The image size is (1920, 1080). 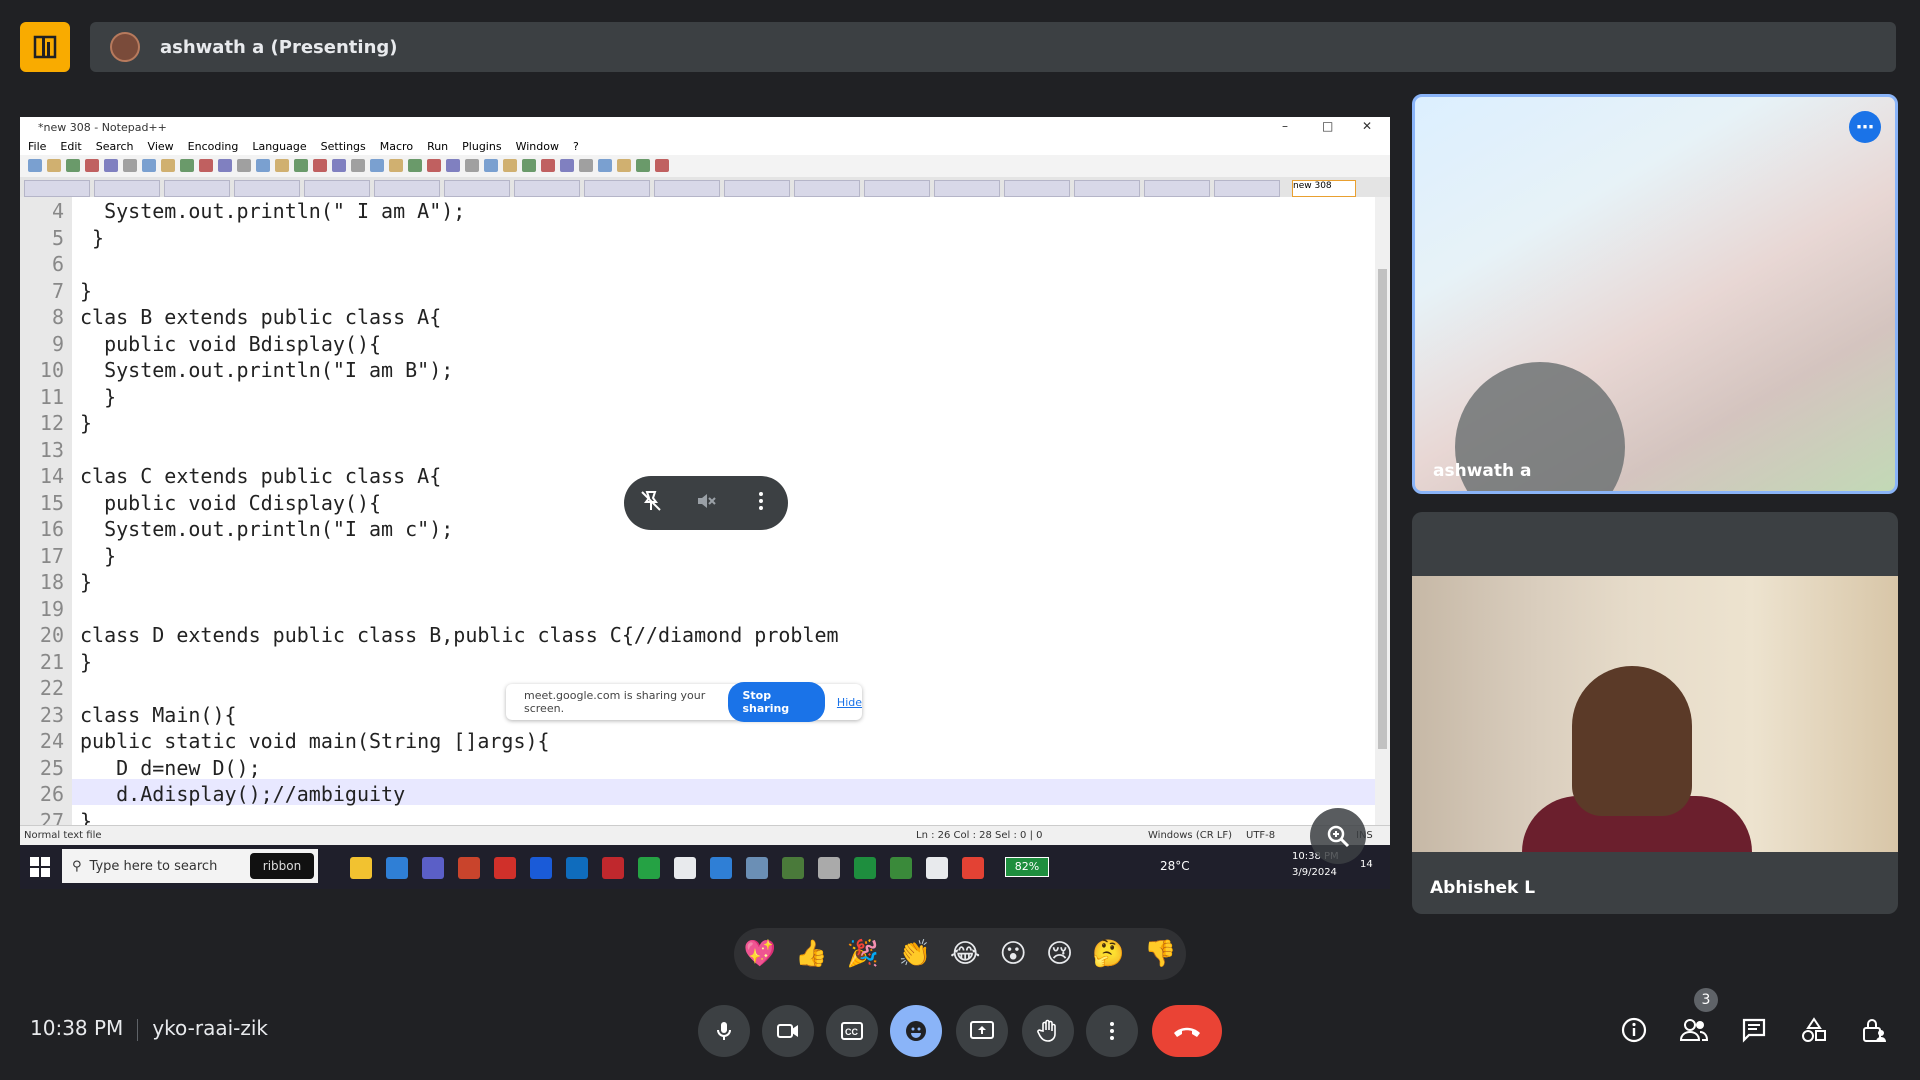 I want to click on code-line: public static void main(String []args){, so click(x=315, y=741).